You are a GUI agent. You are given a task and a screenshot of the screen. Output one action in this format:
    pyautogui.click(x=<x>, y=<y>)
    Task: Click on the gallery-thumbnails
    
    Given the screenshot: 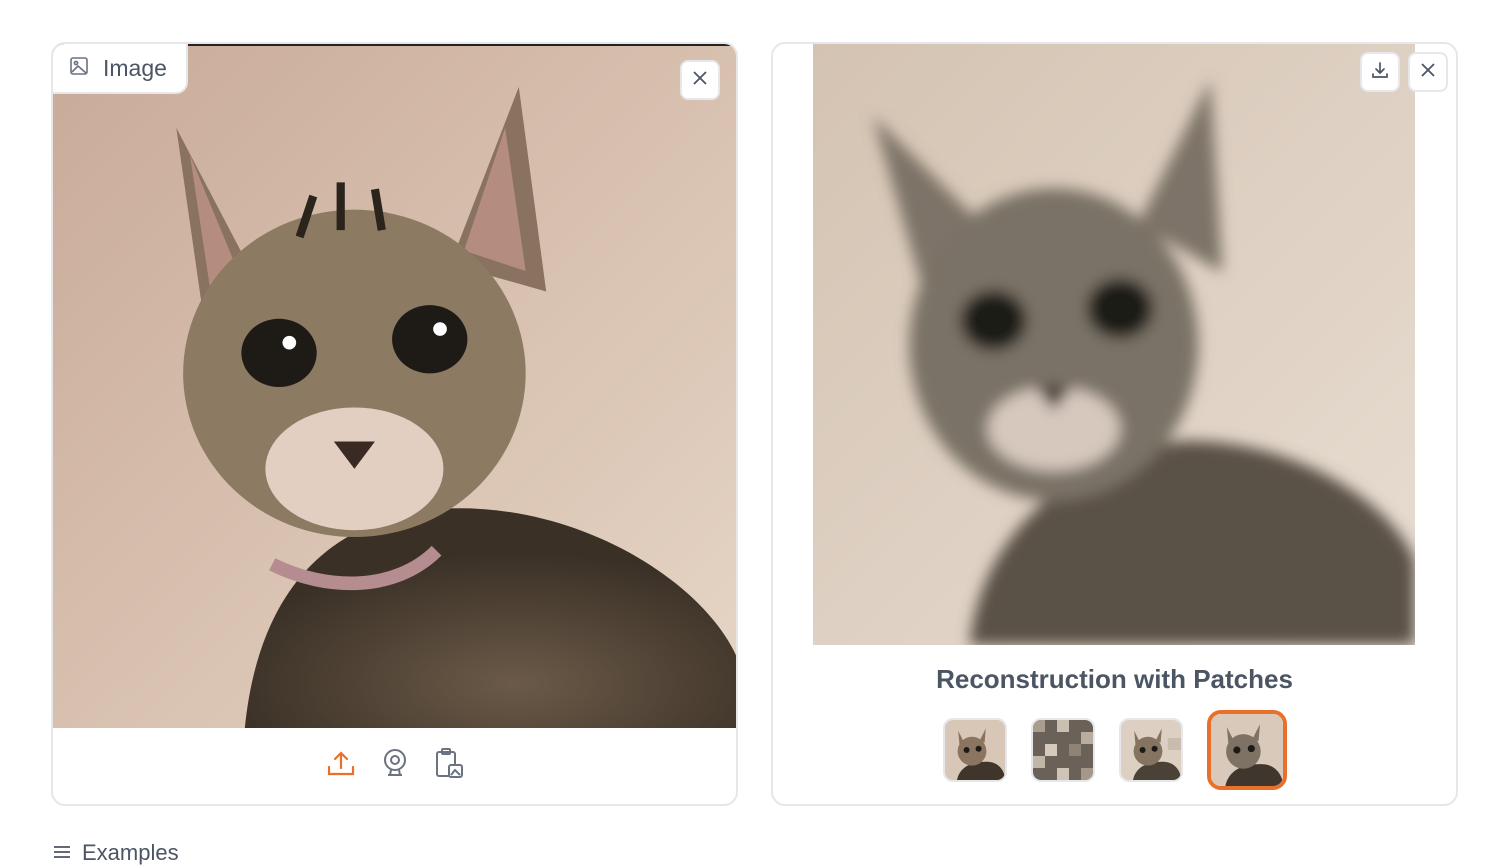 What is the action you would take?
    pyautogui.click(x=1114, y=750)
    